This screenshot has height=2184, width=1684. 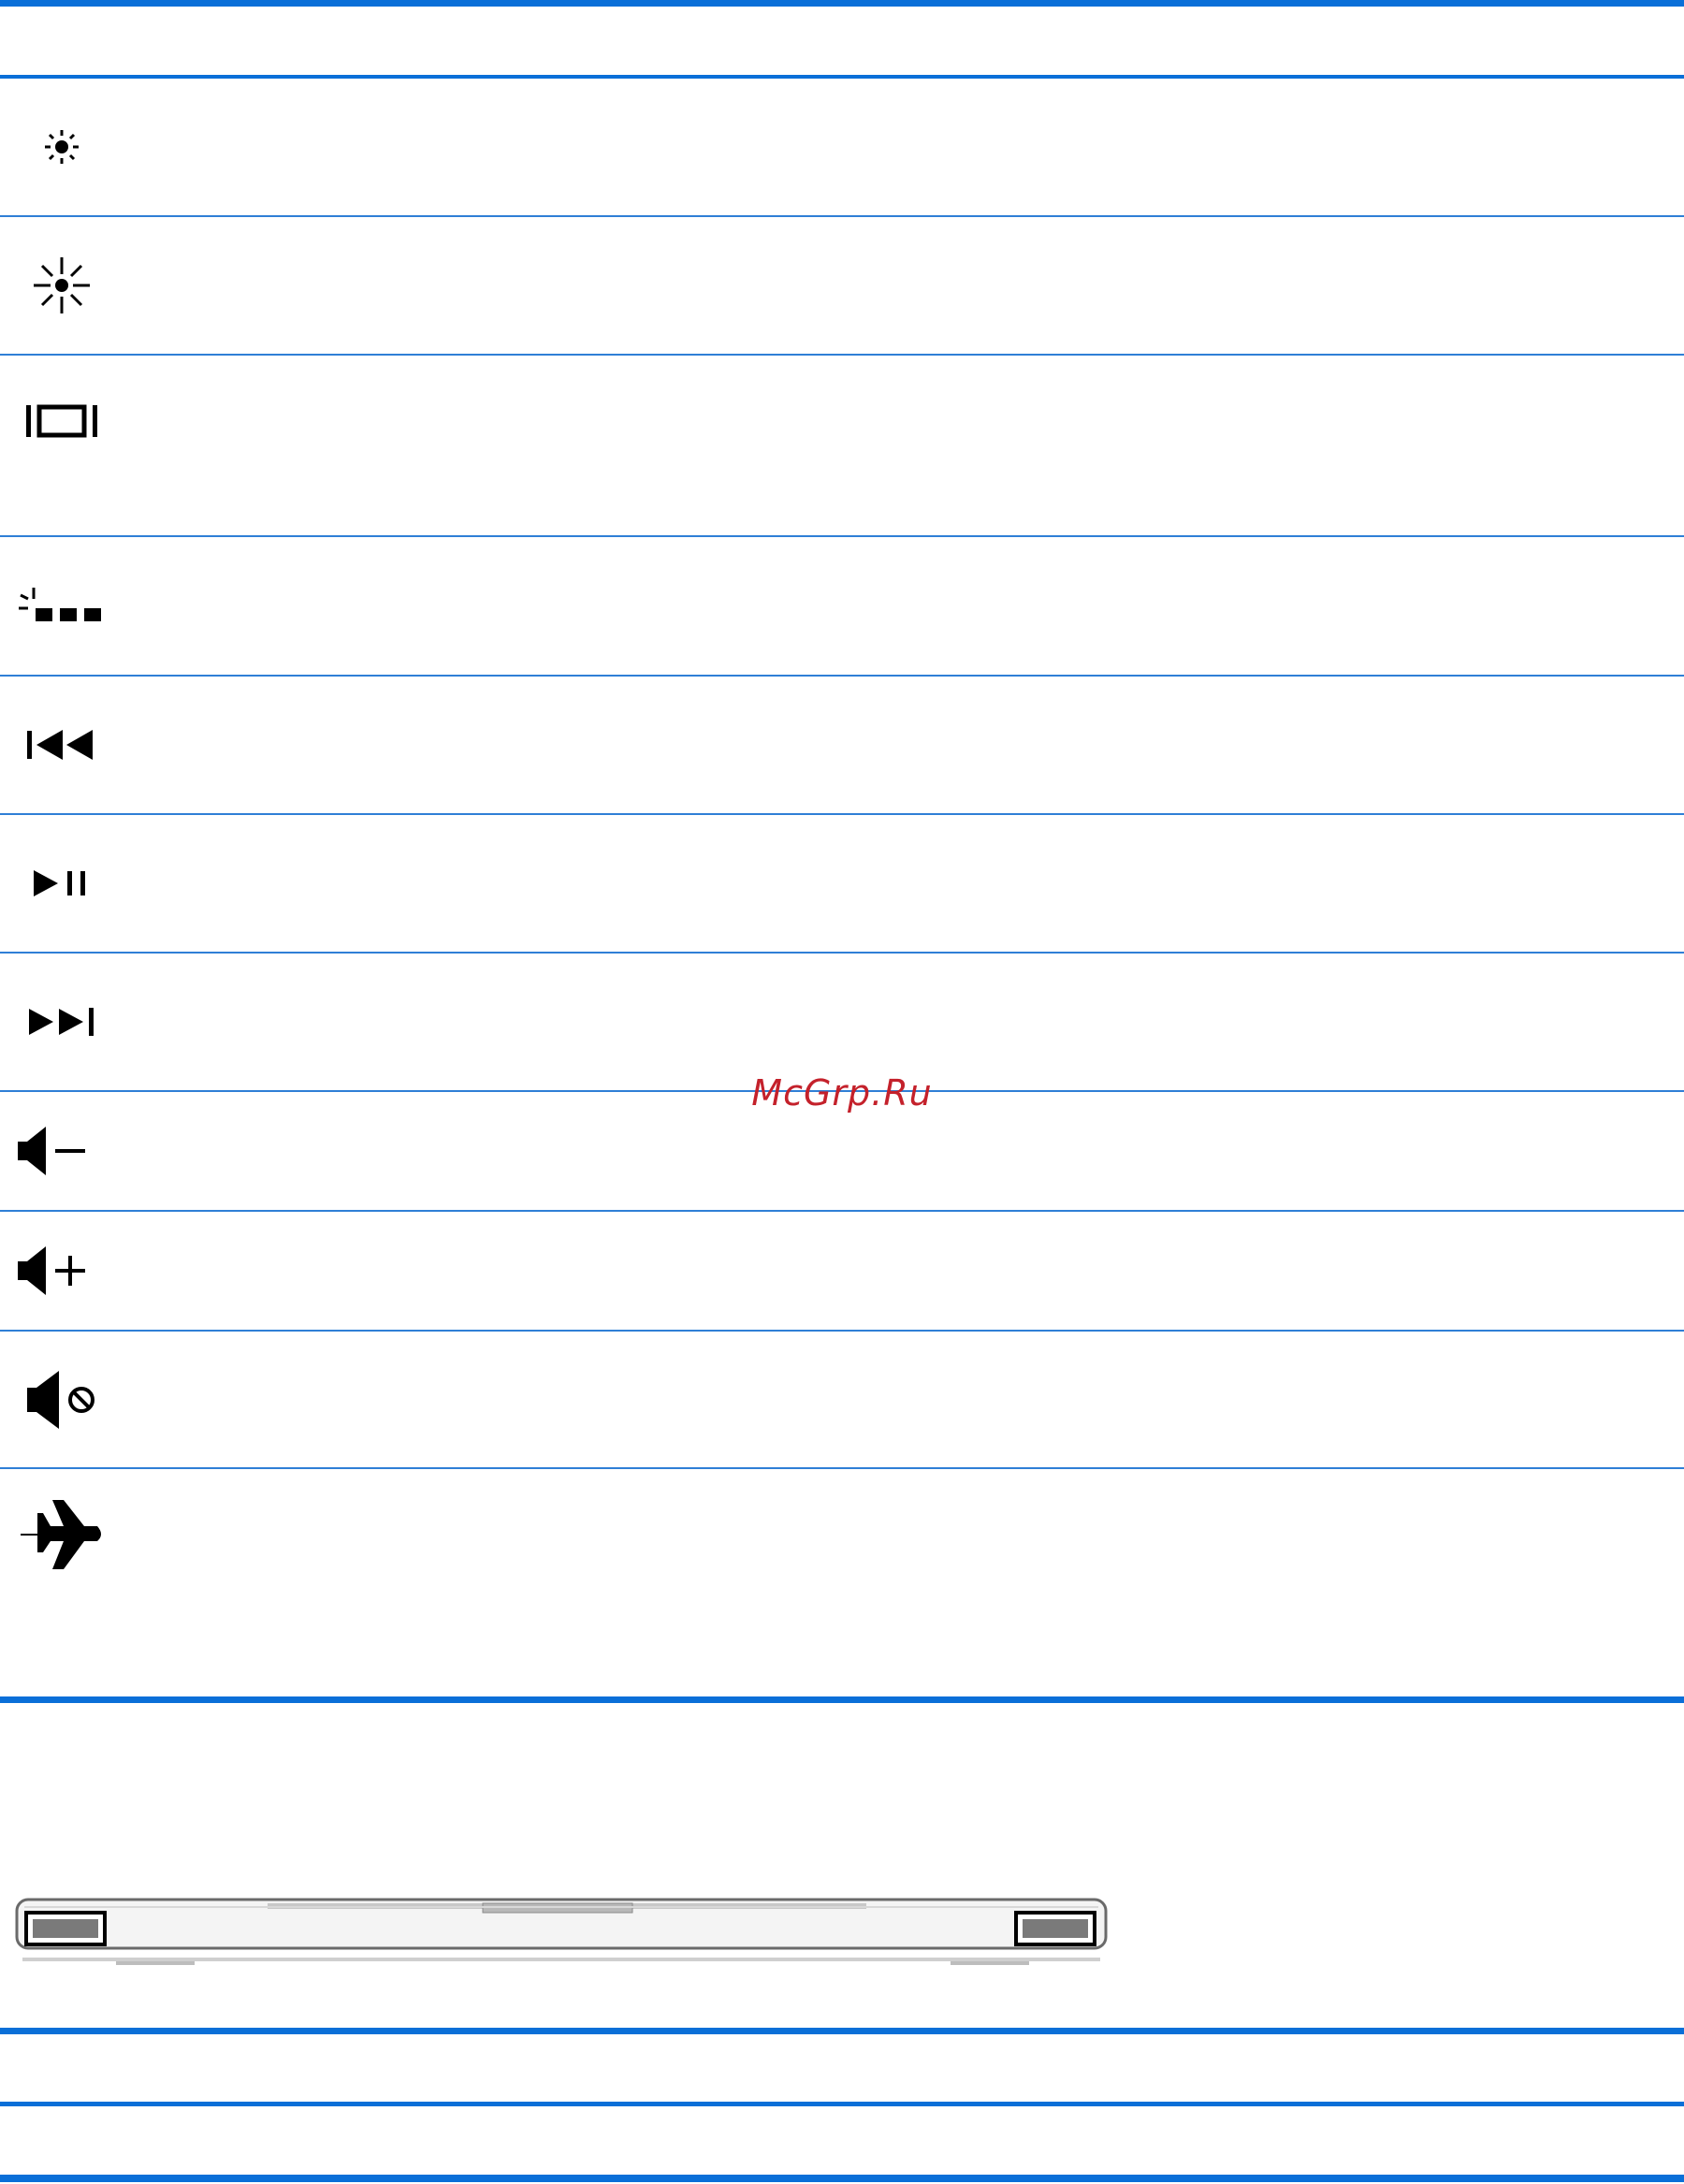 What do you see at coordinates (61, 147) in the screenshot?
I see `brightness-down-icon` at bounding box center [61, 147].